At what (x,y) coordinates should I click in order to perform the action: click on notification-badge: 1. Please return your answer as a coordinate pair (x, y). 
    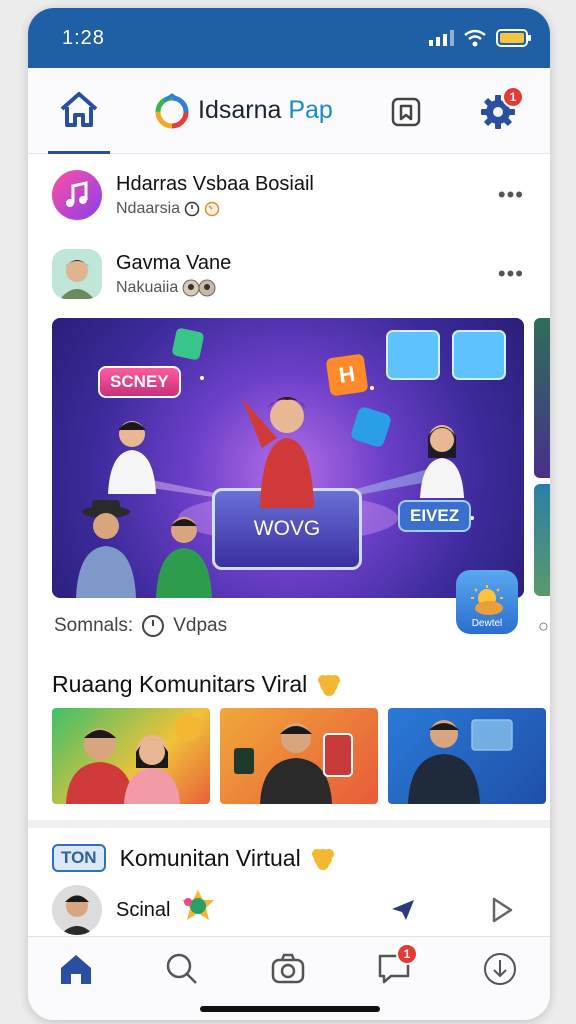
    Looking at the image, I should click on (513, 97).